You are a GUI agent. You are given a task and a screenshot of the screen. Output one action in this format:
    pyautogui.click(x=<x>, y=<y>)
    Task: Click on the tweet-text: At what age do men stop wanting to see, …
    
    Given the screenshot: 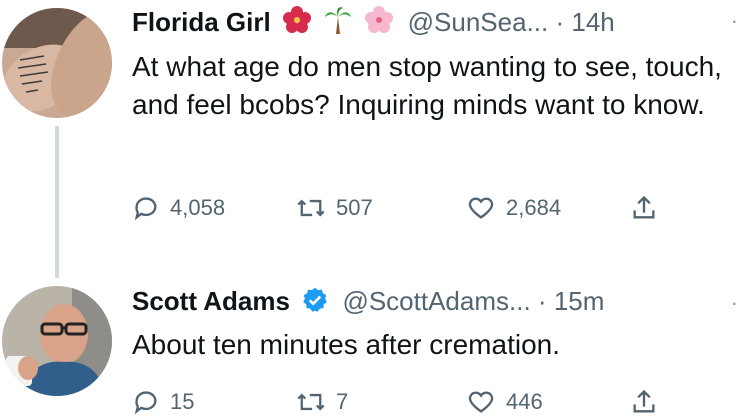 What is the action you would take?
    pyautogui.click(x=427, y=85)
    